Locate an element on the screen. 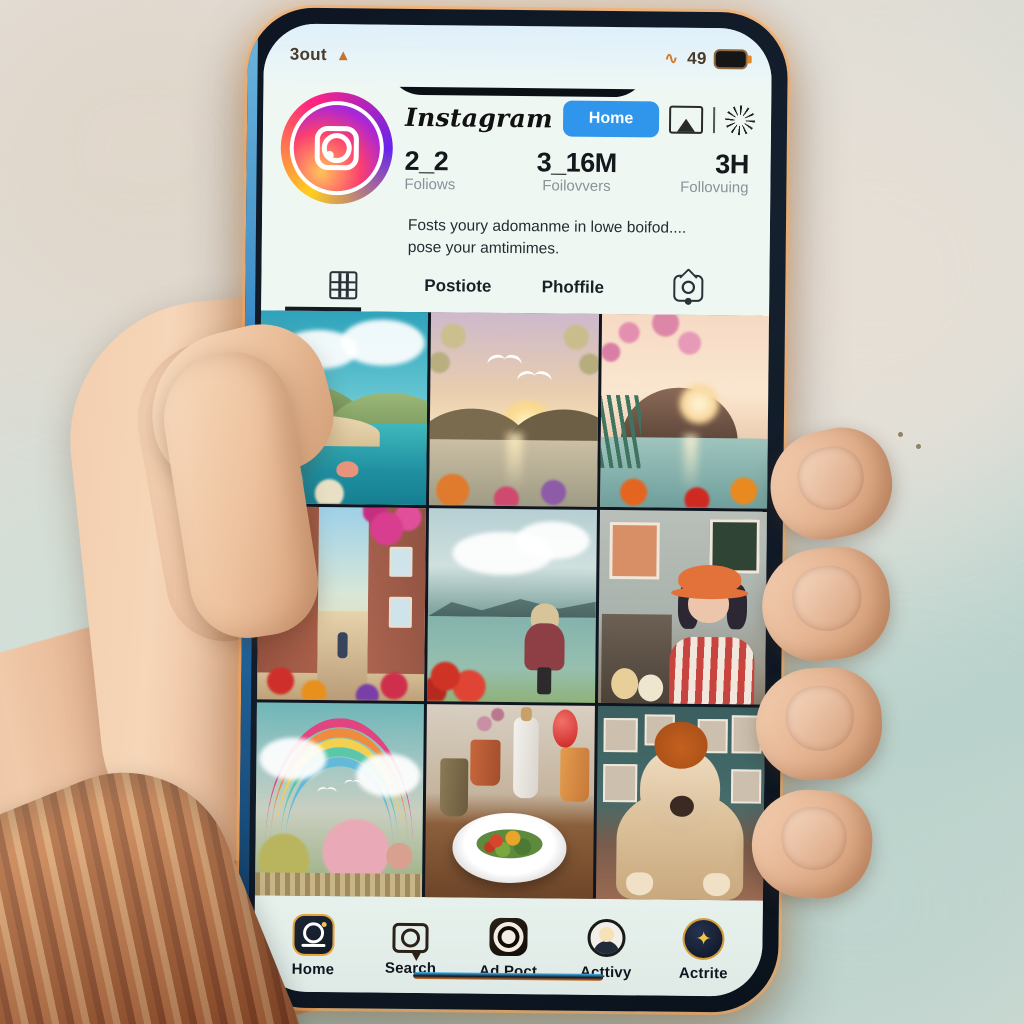  status-bar-left: 3out ▲ is located at coordinates (320, 55).